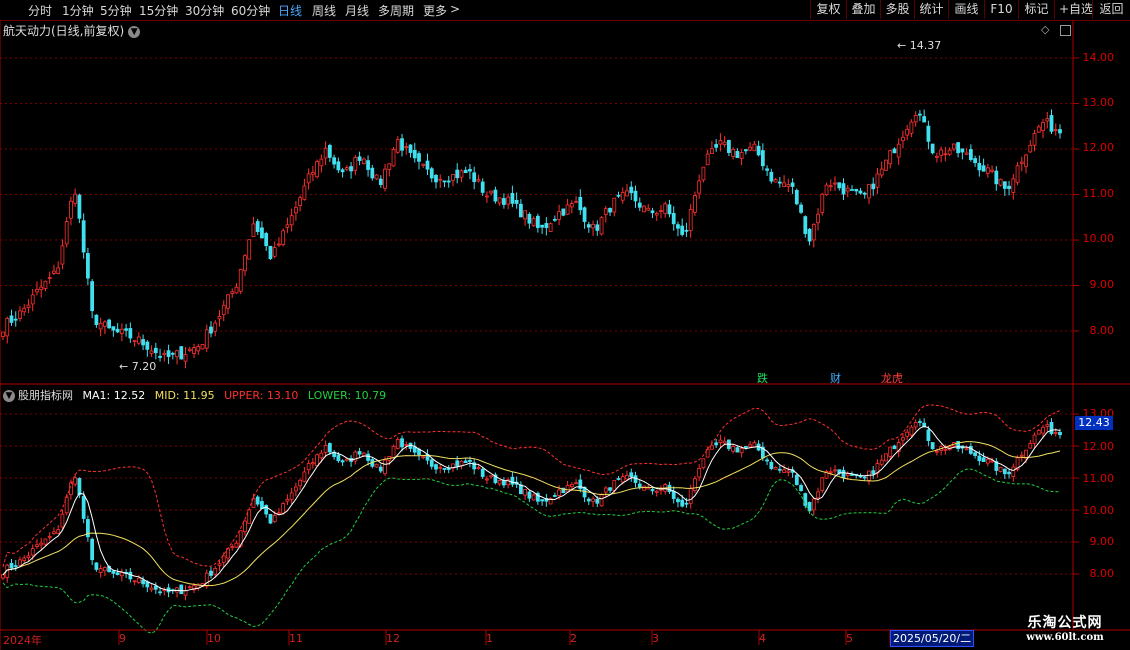 The height and width of the screenshot is (650, 1130). I want to click on event-marker-finance: 财, so click(835, 378).